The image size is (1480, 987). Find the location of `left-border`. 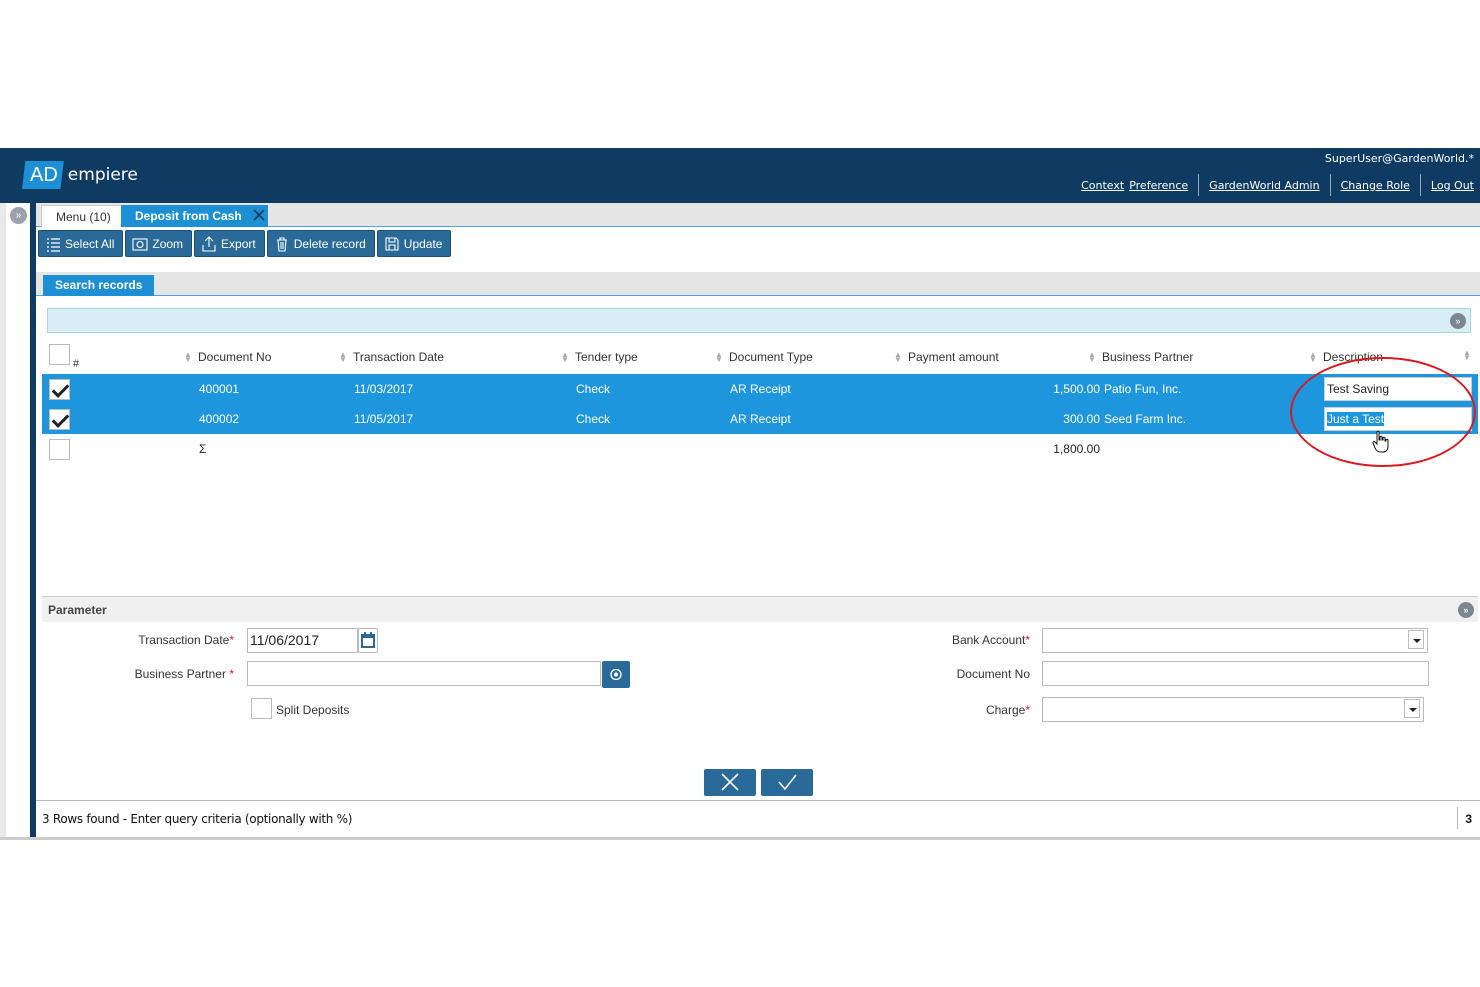

left-border is located at coordinates (3, 521).